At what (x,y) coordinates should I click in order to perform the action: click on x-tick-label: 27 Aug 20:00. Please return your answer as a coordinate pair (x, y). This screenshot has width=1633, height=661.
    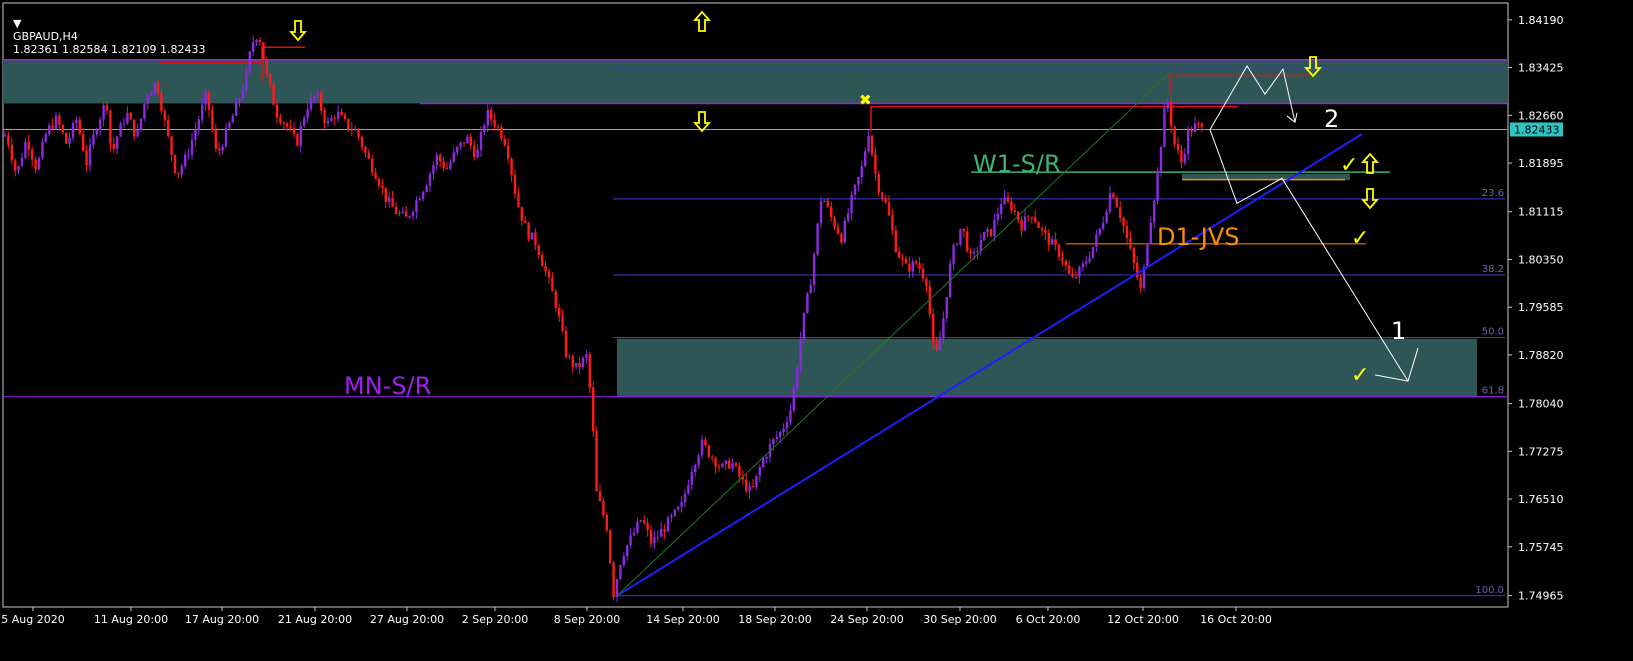
    Looking at the image, I should click on (407, 619).